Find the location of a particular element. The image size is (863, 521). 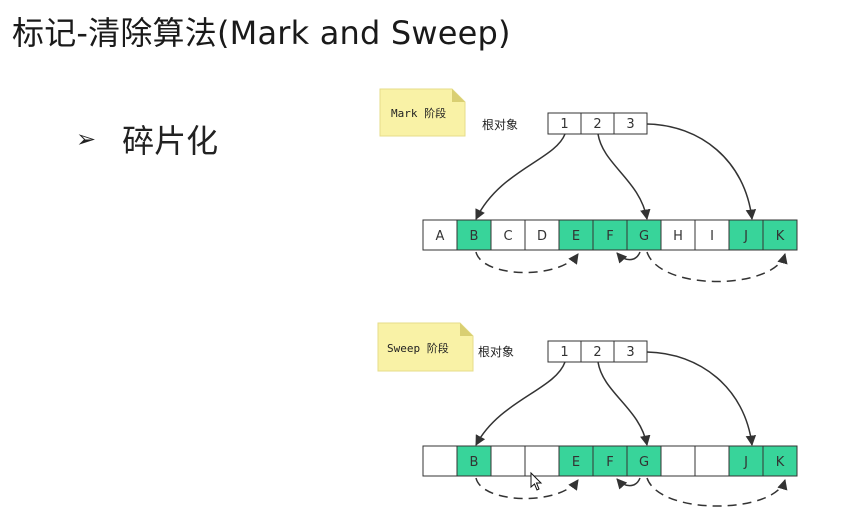

mark-heap: A B C D E F G H I J K is located at coordinates (610, 235).